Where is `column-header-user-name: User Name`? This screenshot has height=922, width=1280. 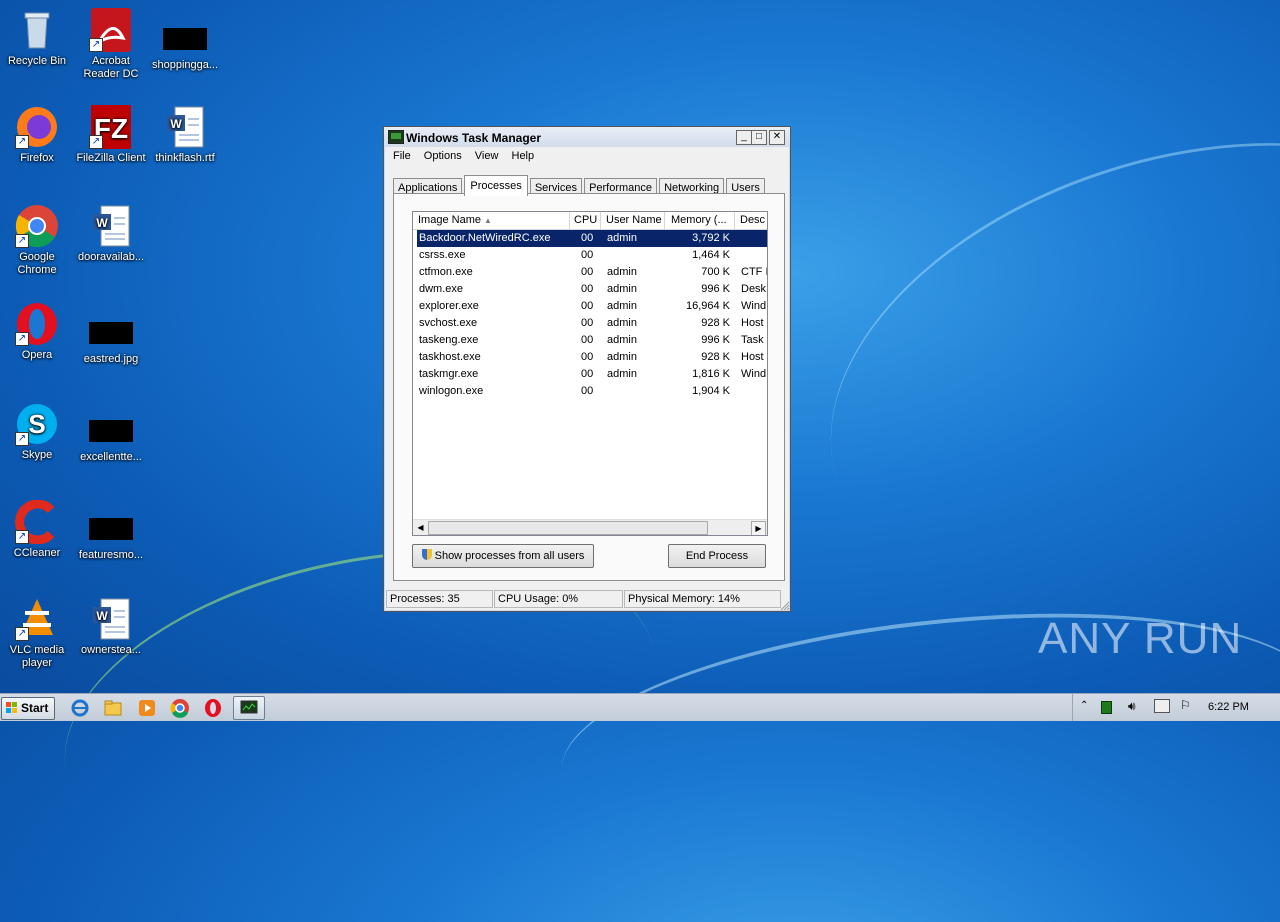
column-header-user-name: User Name is located at coordinates (633, 220).